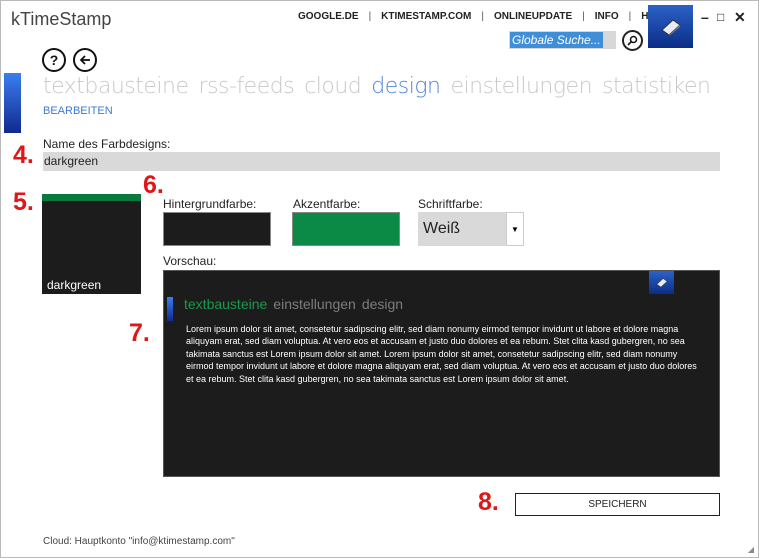  Describe the element at coordinates (54, 60) in the screenshot. I see `help-icon: ?` at that location.